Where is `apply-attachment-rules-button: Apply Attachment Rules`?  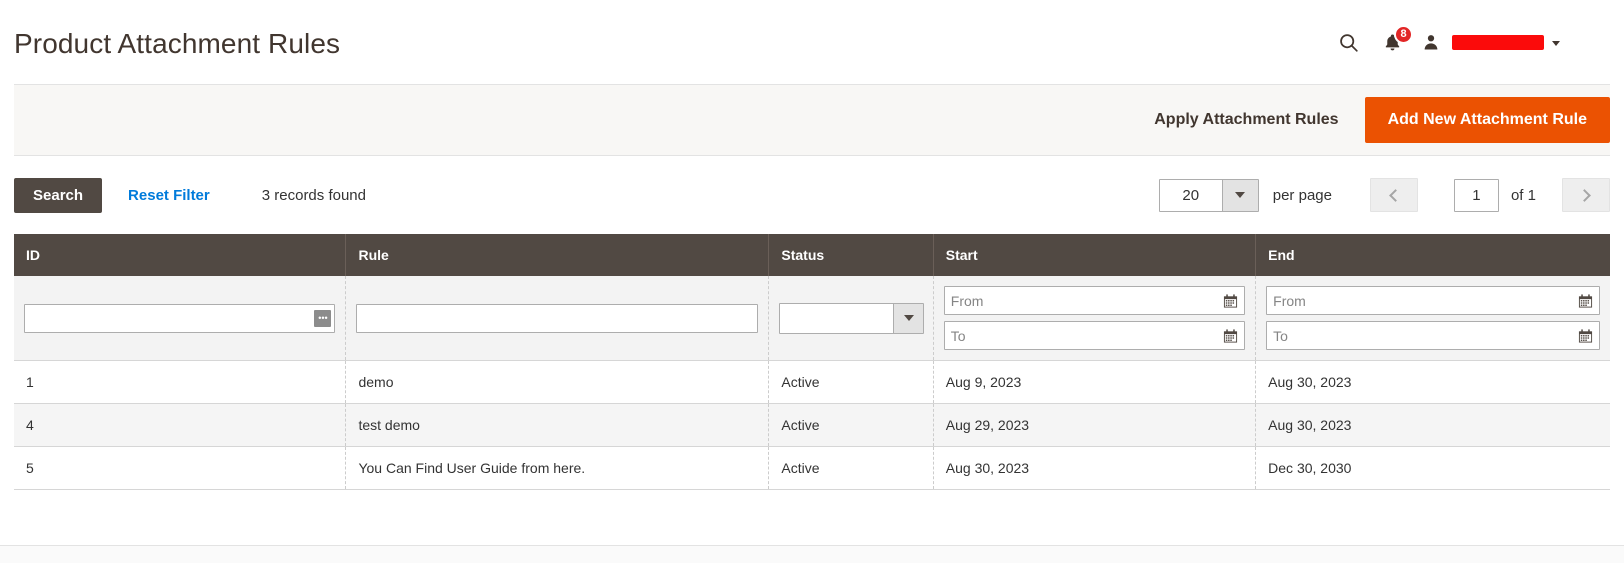 apply-attachment-rules-button: Apply Attachment Rules is located at coordinates (1259, 120).